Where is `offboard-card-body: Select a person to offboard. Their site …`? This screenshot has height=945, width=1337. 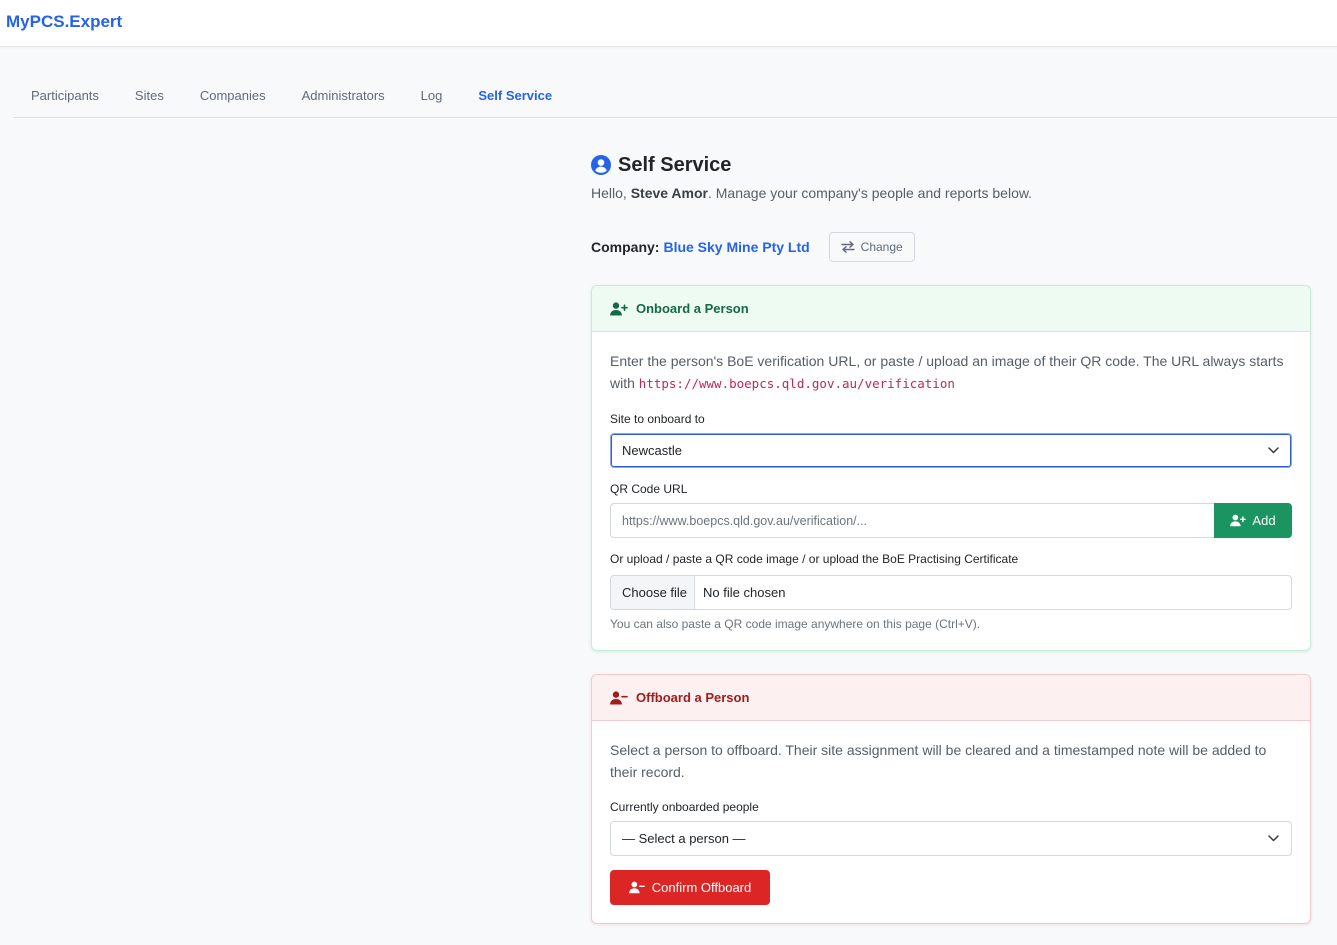 offboard-card-body: Select a person to offboard. Their site … is located at coordinates (951, 822).